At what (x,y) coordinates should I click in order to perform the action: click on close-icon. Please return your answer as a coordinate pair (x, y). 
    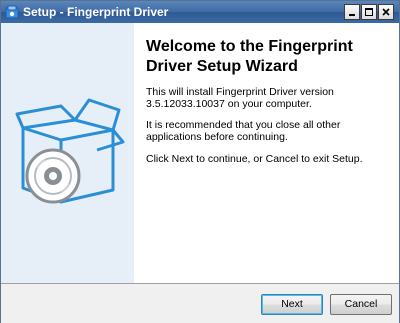
    Looking at the image, I should click on (386, 12).